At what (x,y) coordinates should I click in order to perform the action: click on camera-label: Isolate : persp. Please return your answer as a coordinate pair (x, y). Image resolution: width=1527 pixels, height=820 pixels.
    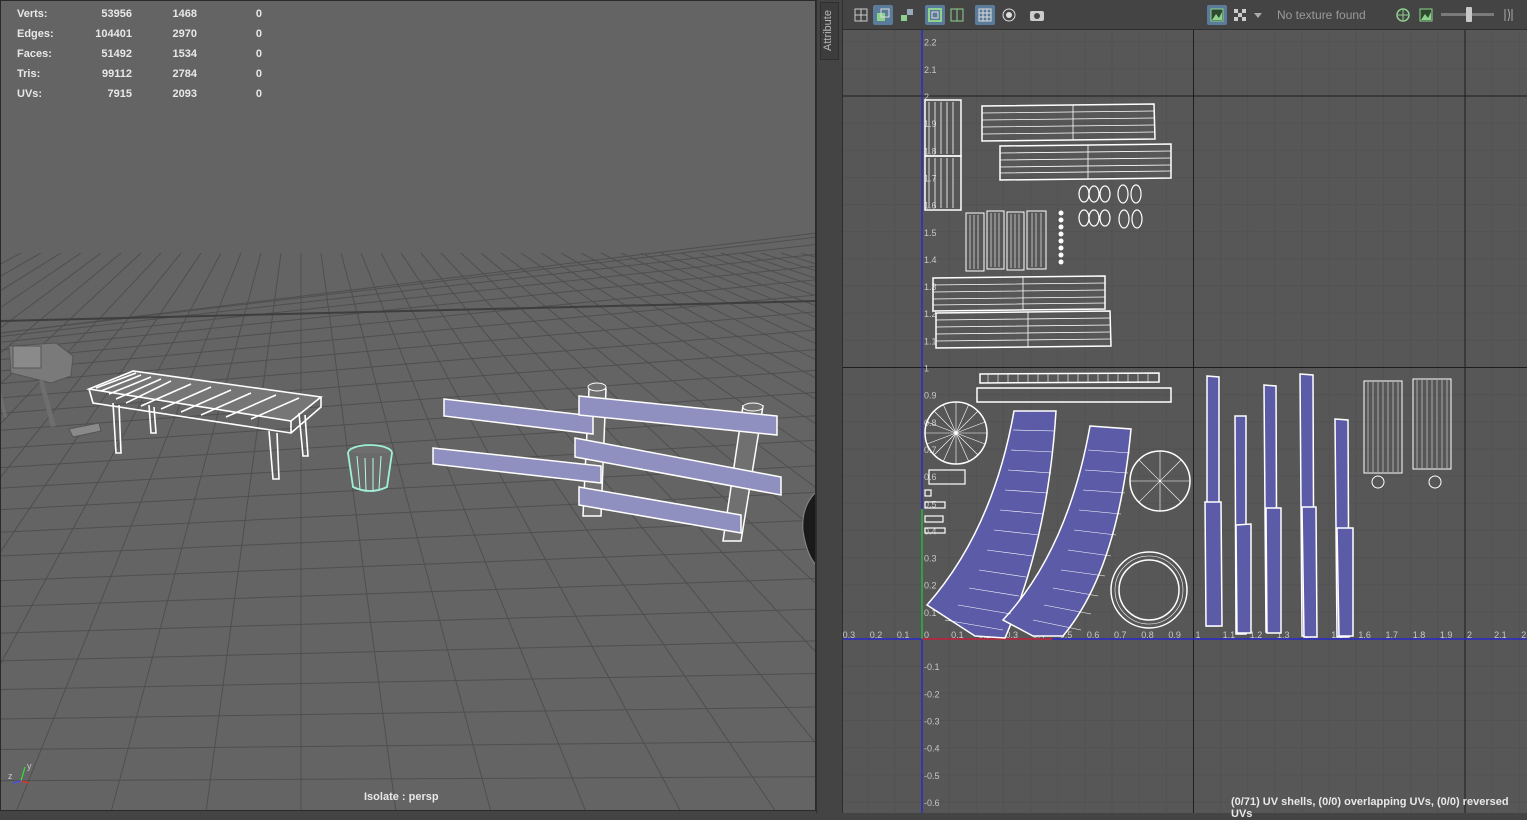
    Looking at the image, I should click on (401, 797).